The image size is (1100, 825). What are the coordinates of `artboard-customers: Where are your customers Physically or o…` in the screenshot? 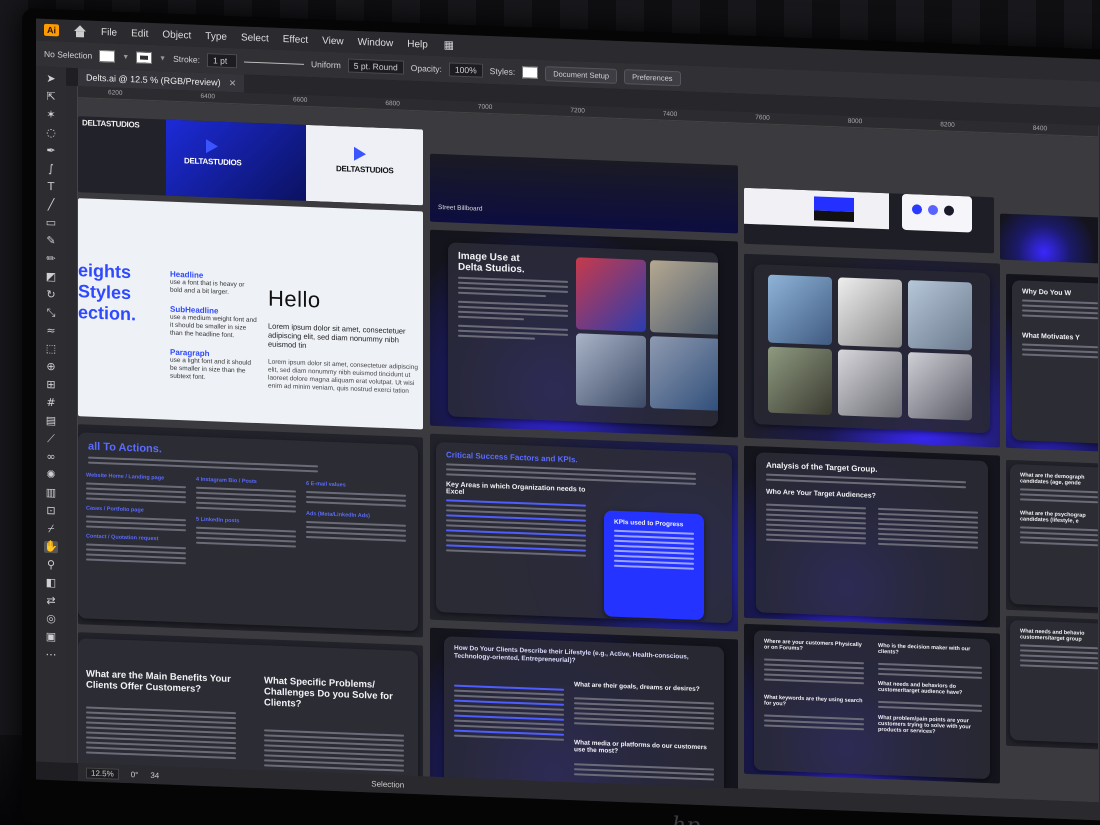 It's located at (872, 703).